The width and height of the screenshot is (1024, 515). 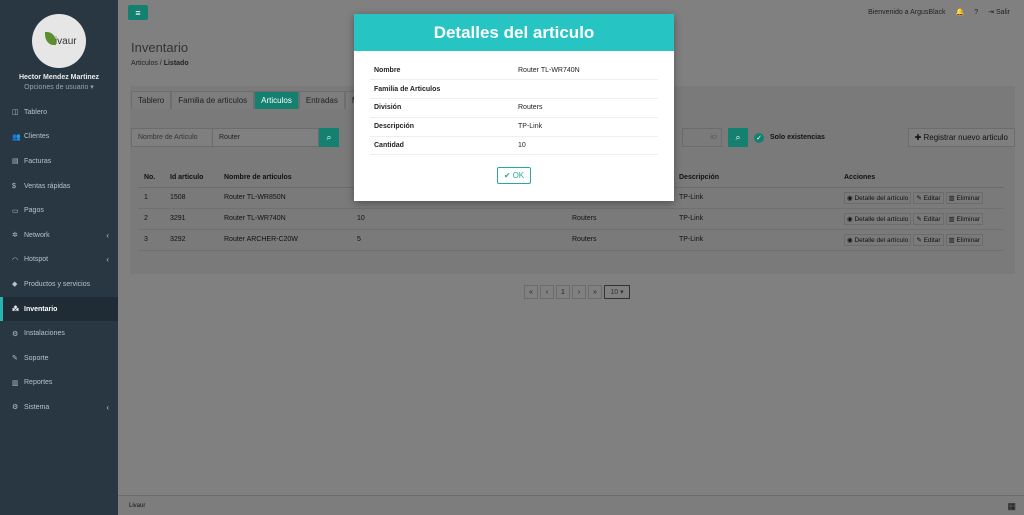 I want to click on search-input: Router, so click(x=266, y=137).